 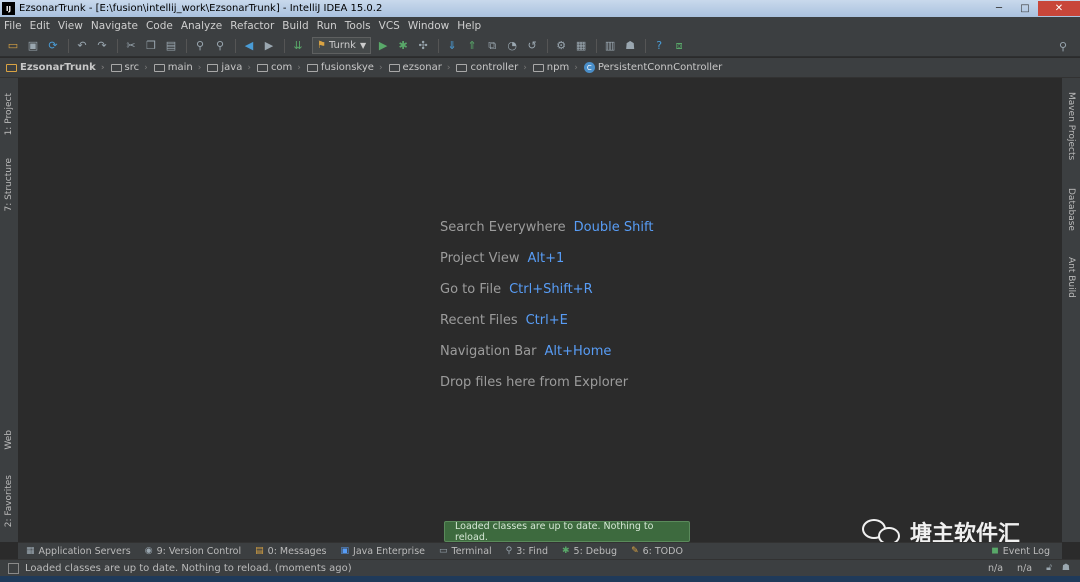 I want to click on tool-application-servers: ▦ Application Servers, so click(x=78, y=551).